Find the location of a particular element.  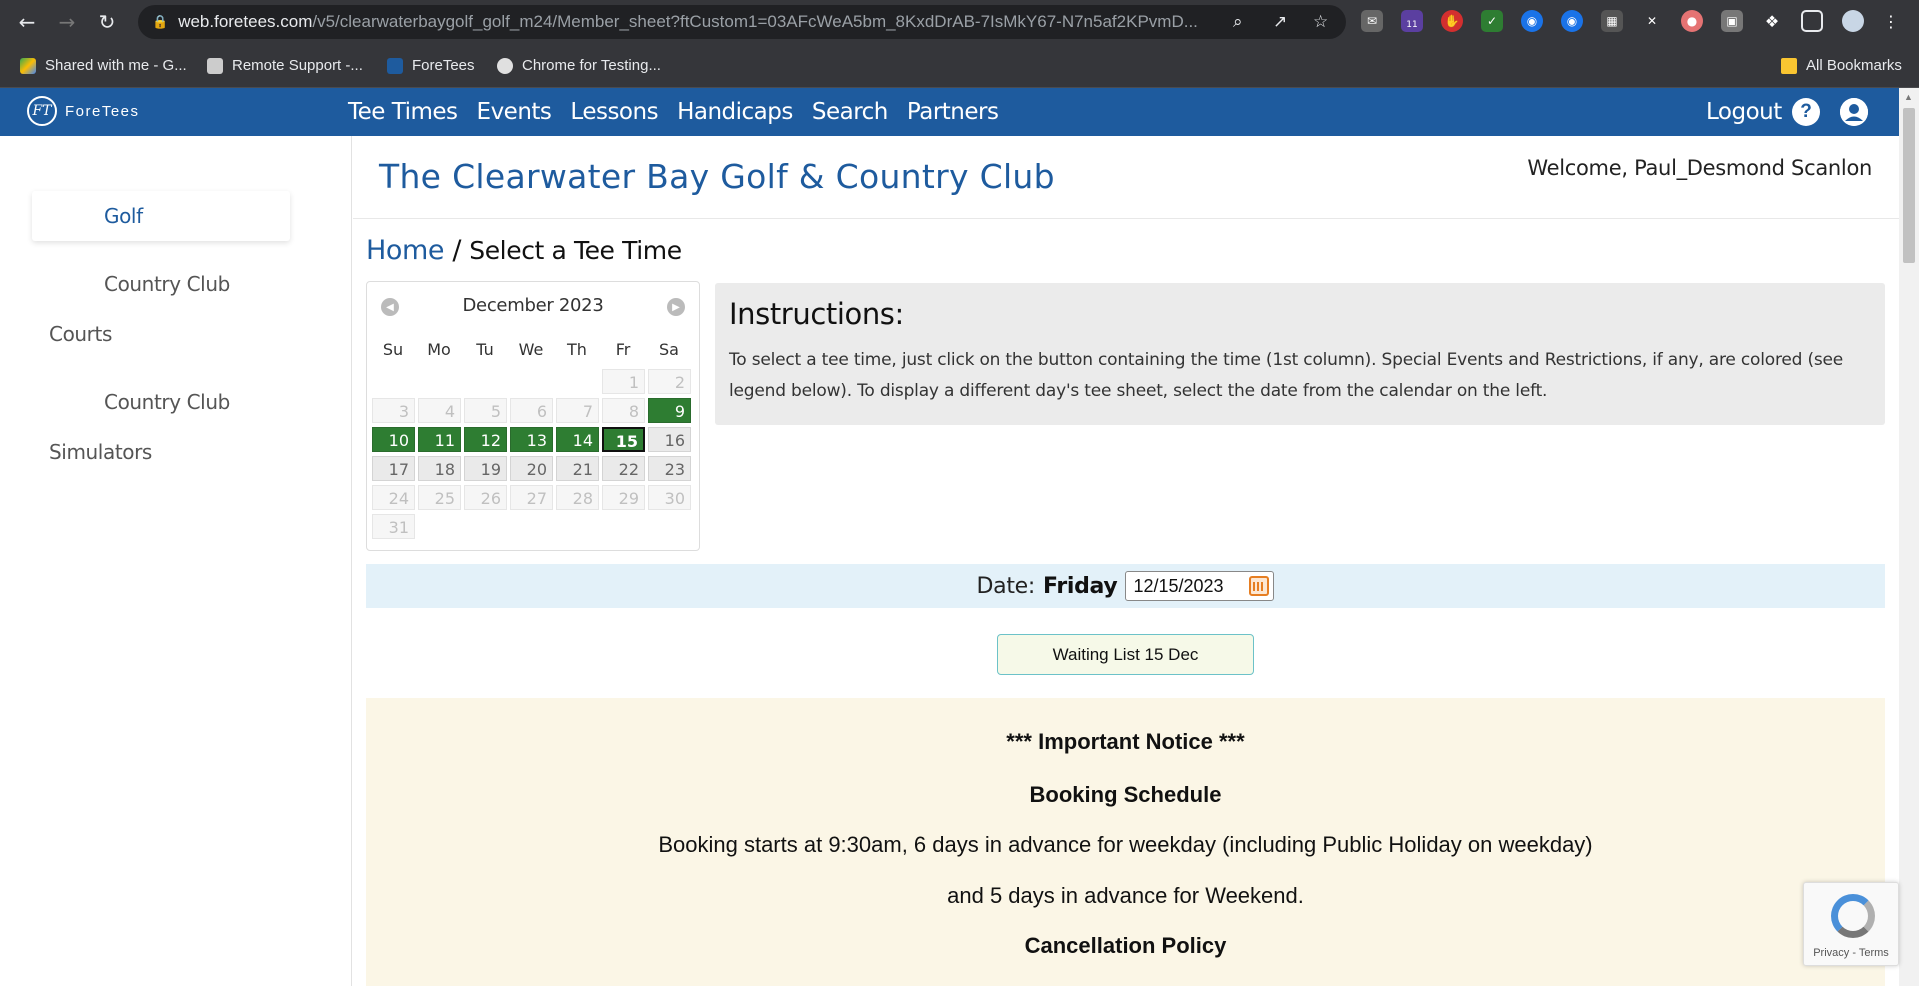

calendar-day: 7 is located at coordinates (577, 410).